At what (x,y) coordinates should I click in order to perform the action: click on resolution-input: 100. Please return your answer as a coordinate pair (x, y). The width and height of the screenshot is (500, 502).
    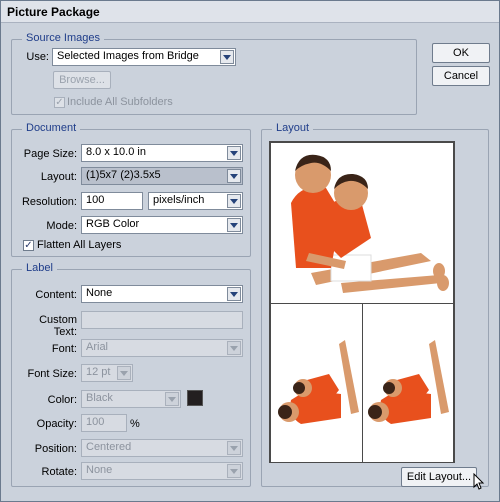
    Looking at the image, I should click on (112, 201).